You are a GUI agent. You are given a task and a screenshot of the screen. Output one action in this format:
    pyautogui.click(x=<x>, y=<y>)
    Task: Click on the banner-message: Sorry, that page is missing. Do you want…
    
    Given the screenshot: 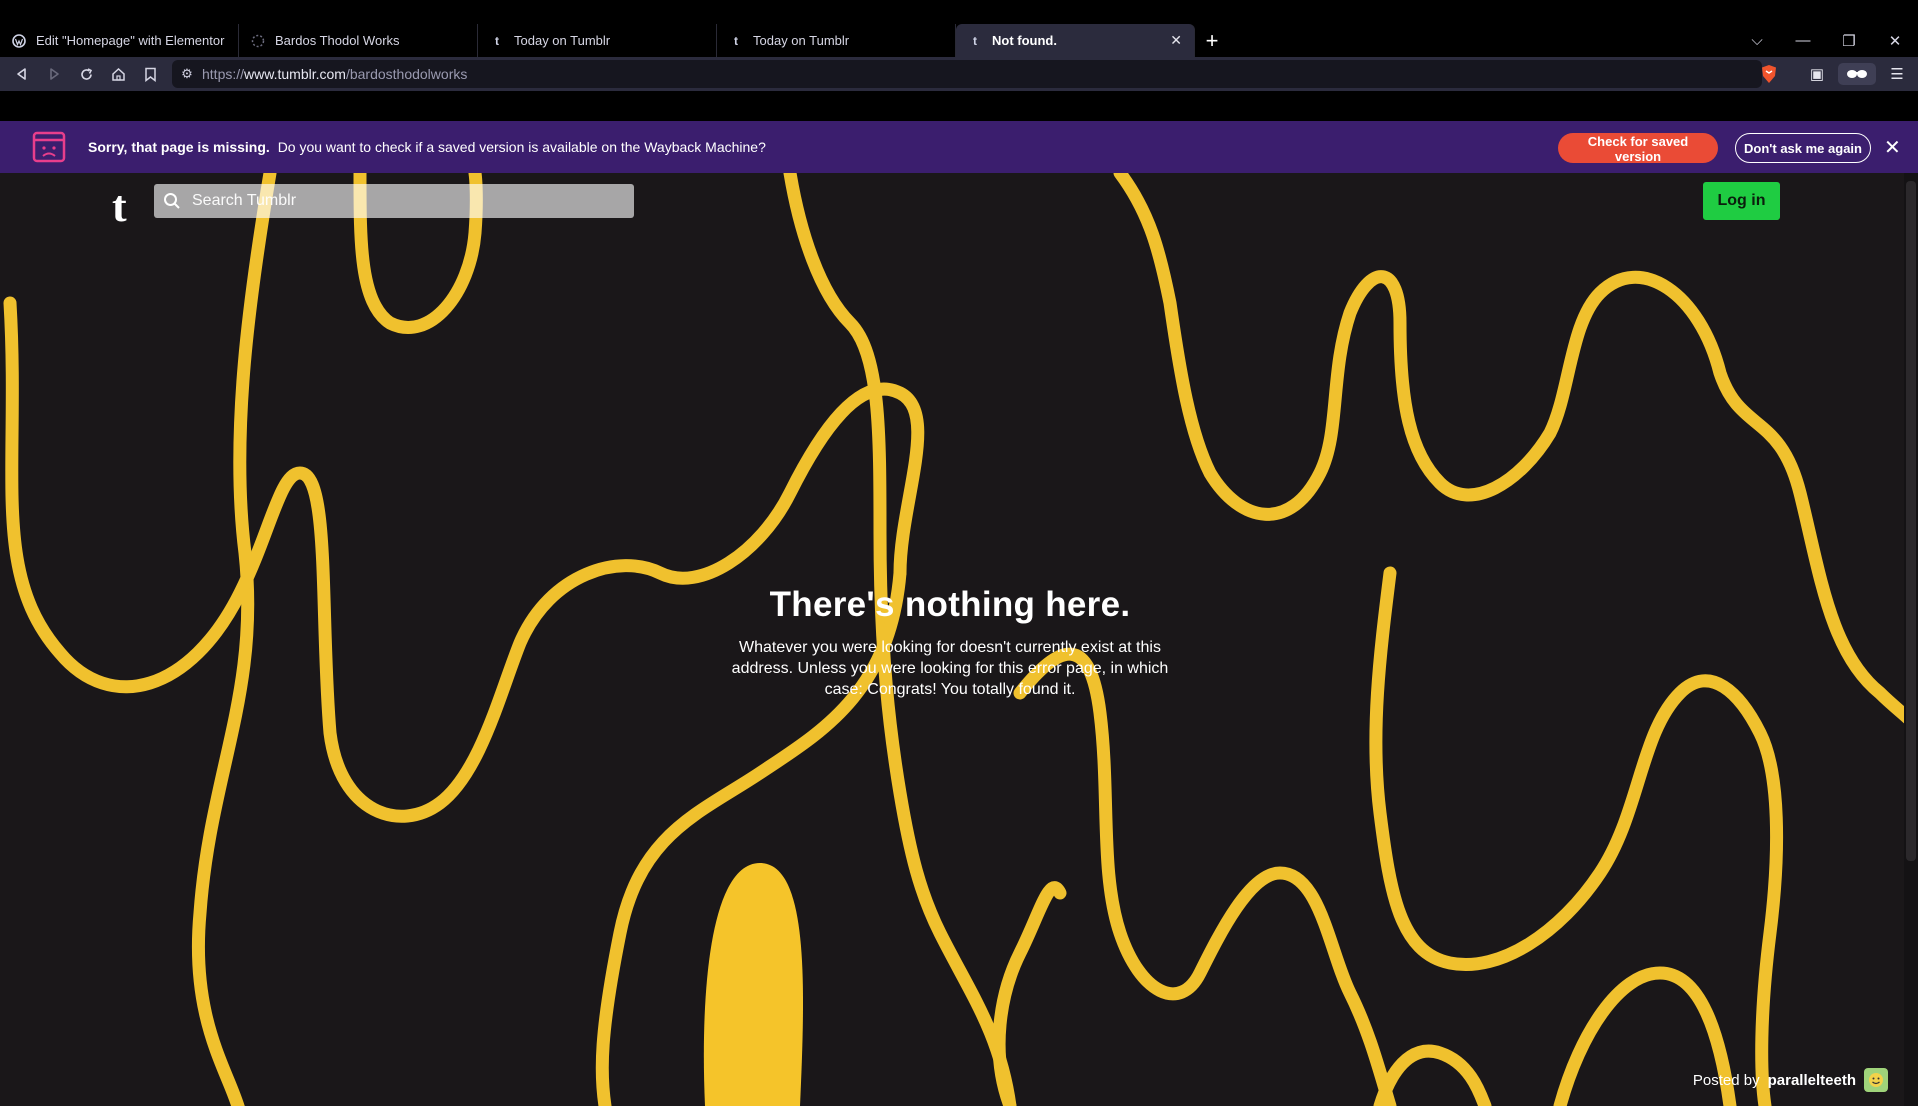 What is the action you would take?
    pyautogui.click(x=427, y=147)
    